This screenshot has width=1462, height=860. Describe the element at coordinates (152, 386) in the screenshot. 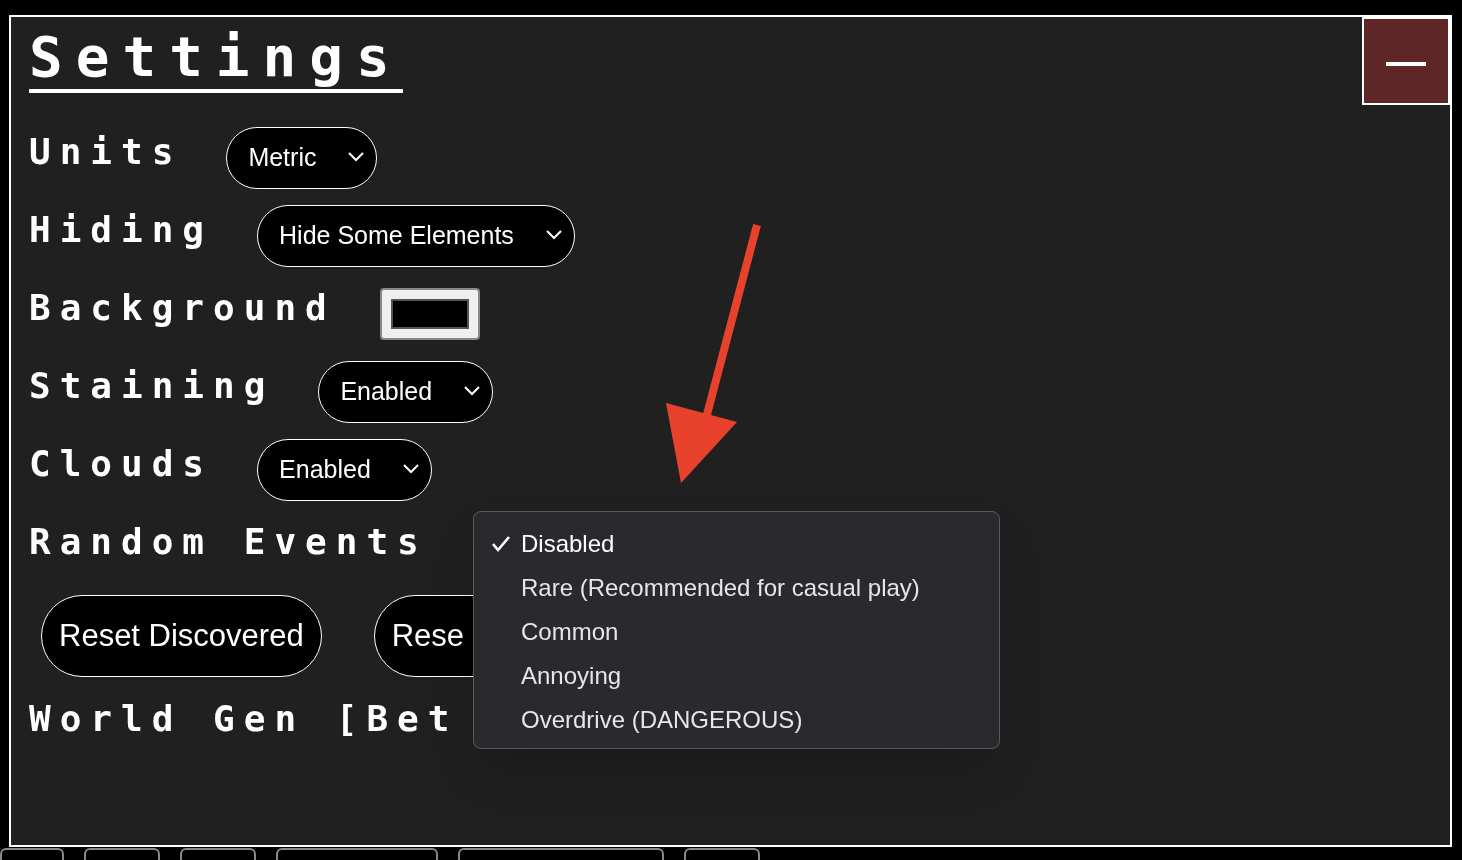

I see `setting-label: Staining` at that location.